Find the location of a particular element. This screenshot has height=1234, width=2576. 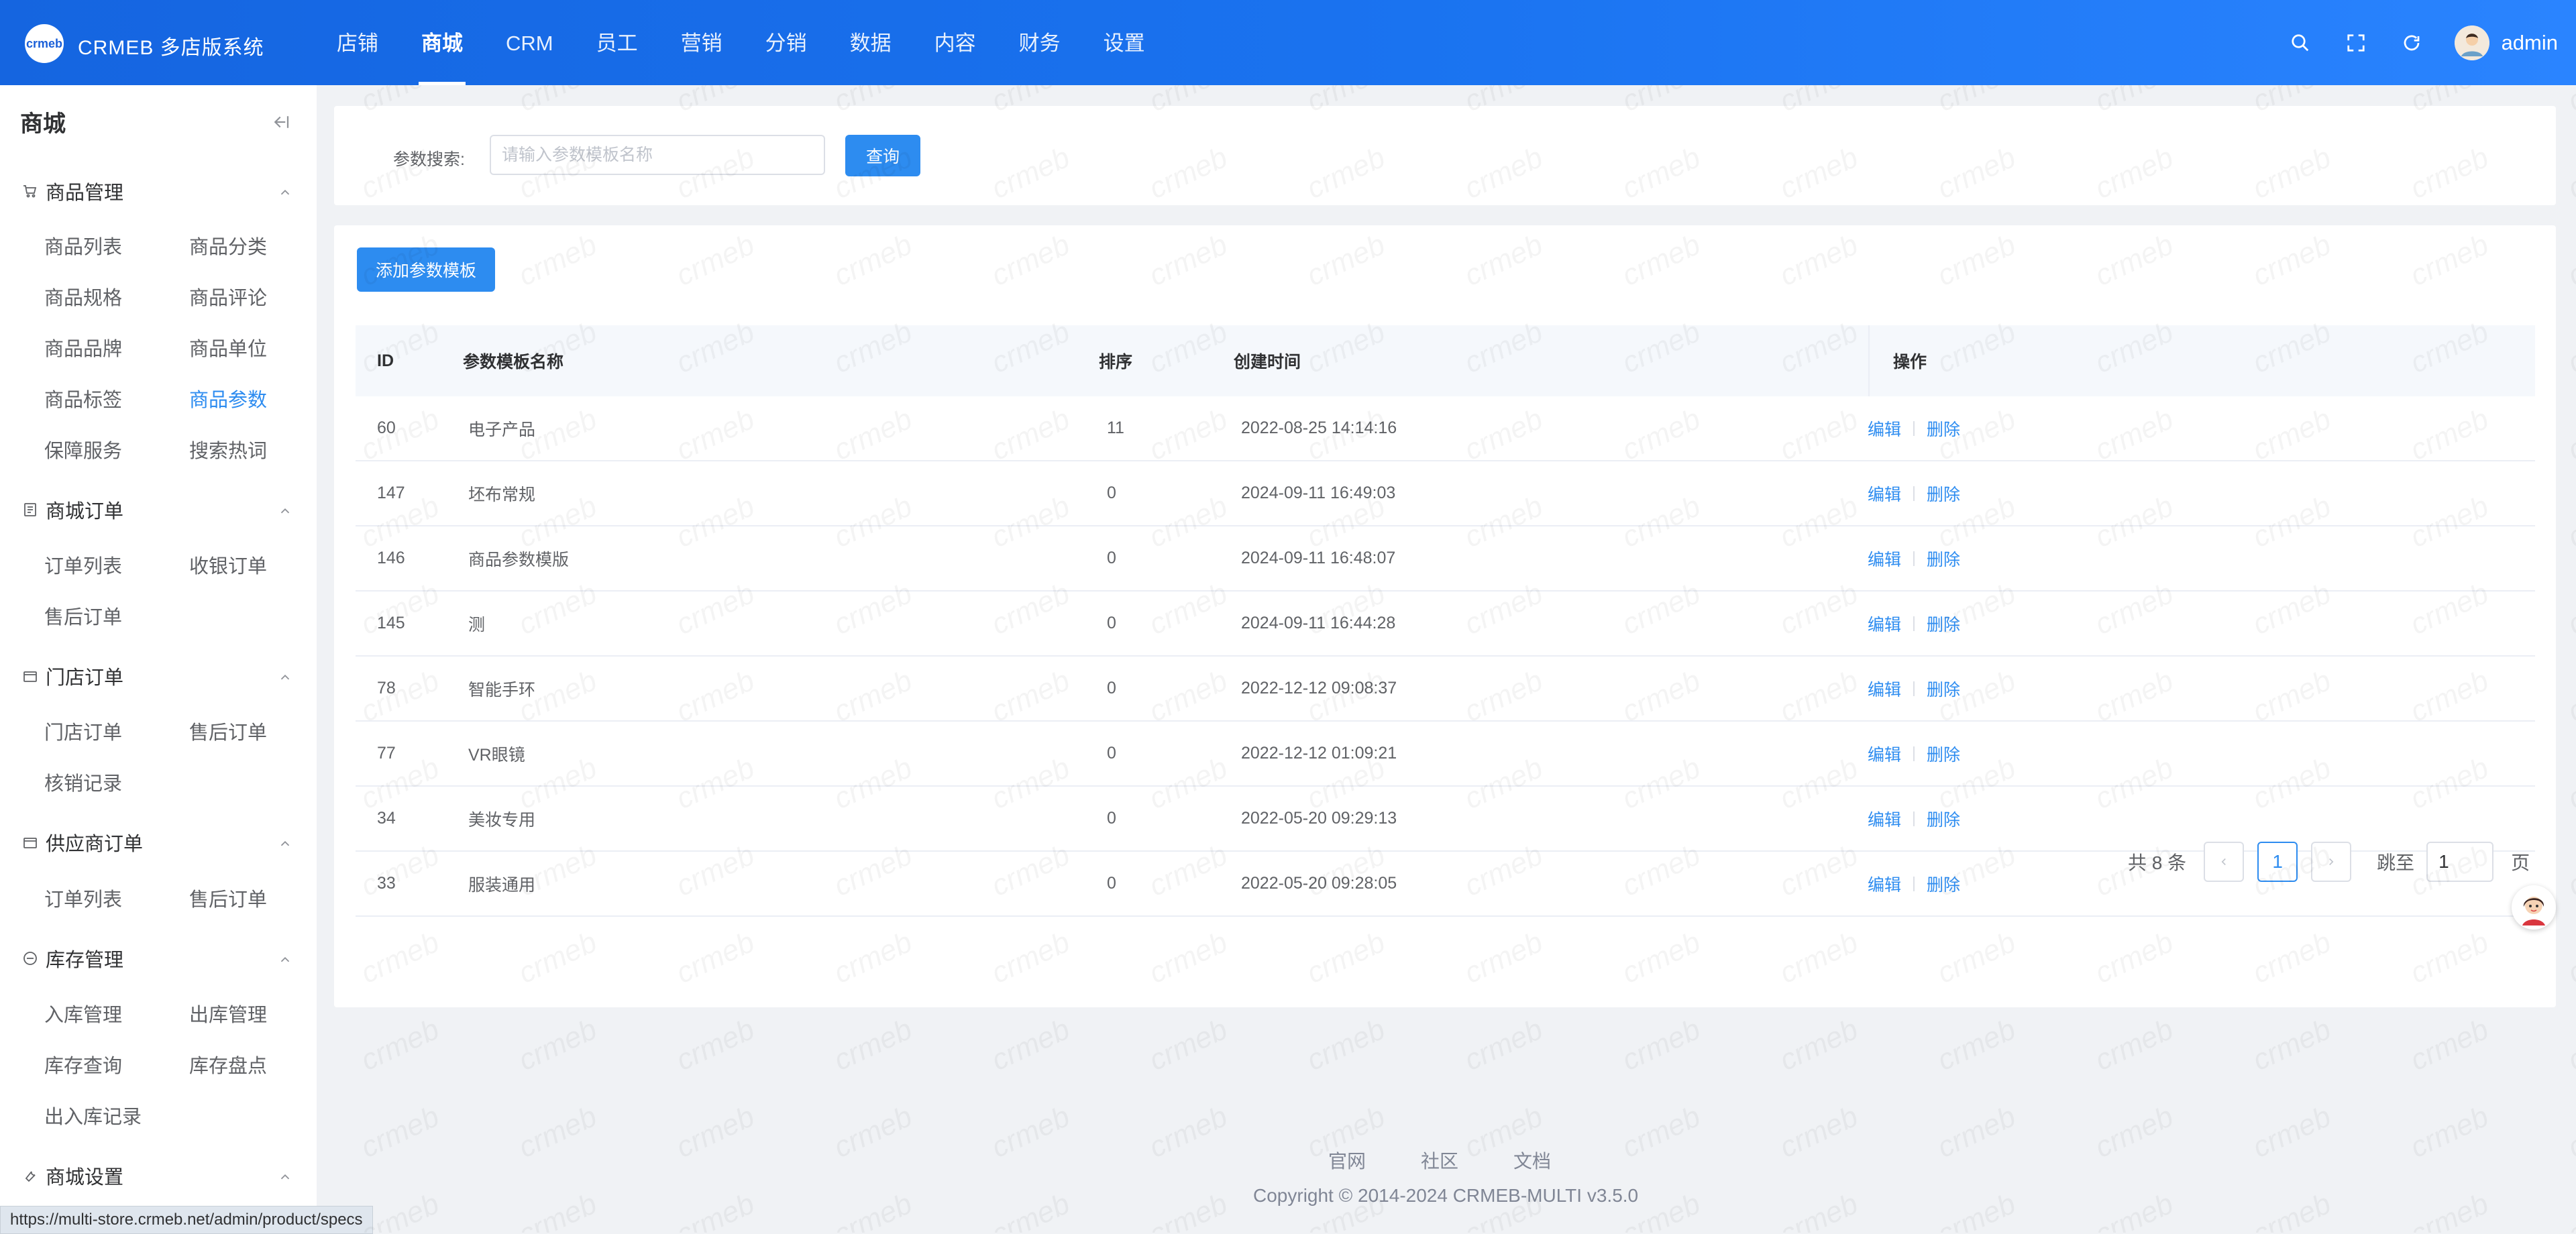

brand-logo: crmeb is located at coordinates (44, 43).